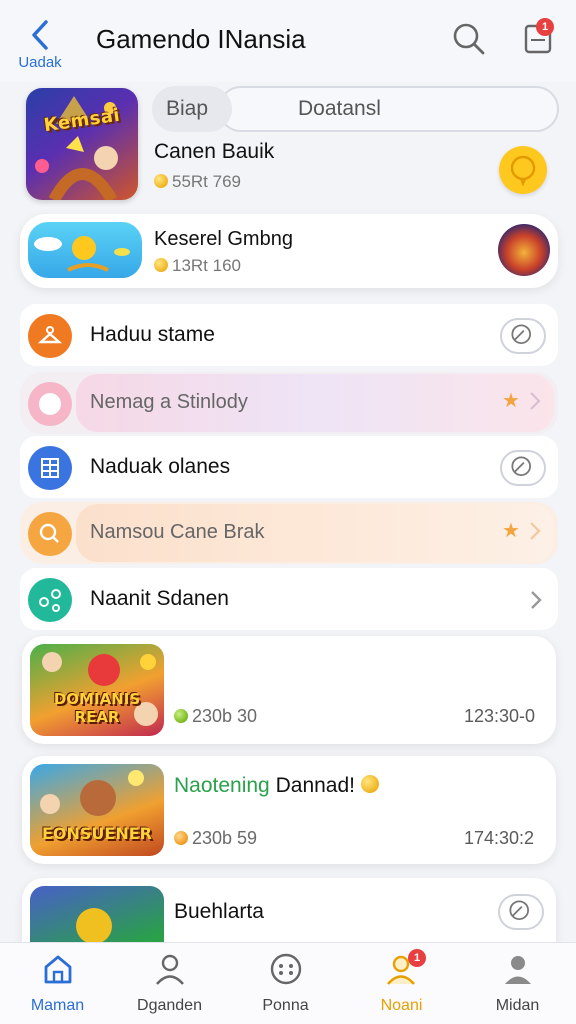 The width and height of the screenshot is (576, 1024). What do you see at coordinates (388, 109) in the screenshot?
I see `search-pill: Doatansl` at bounding box center [388, 109].